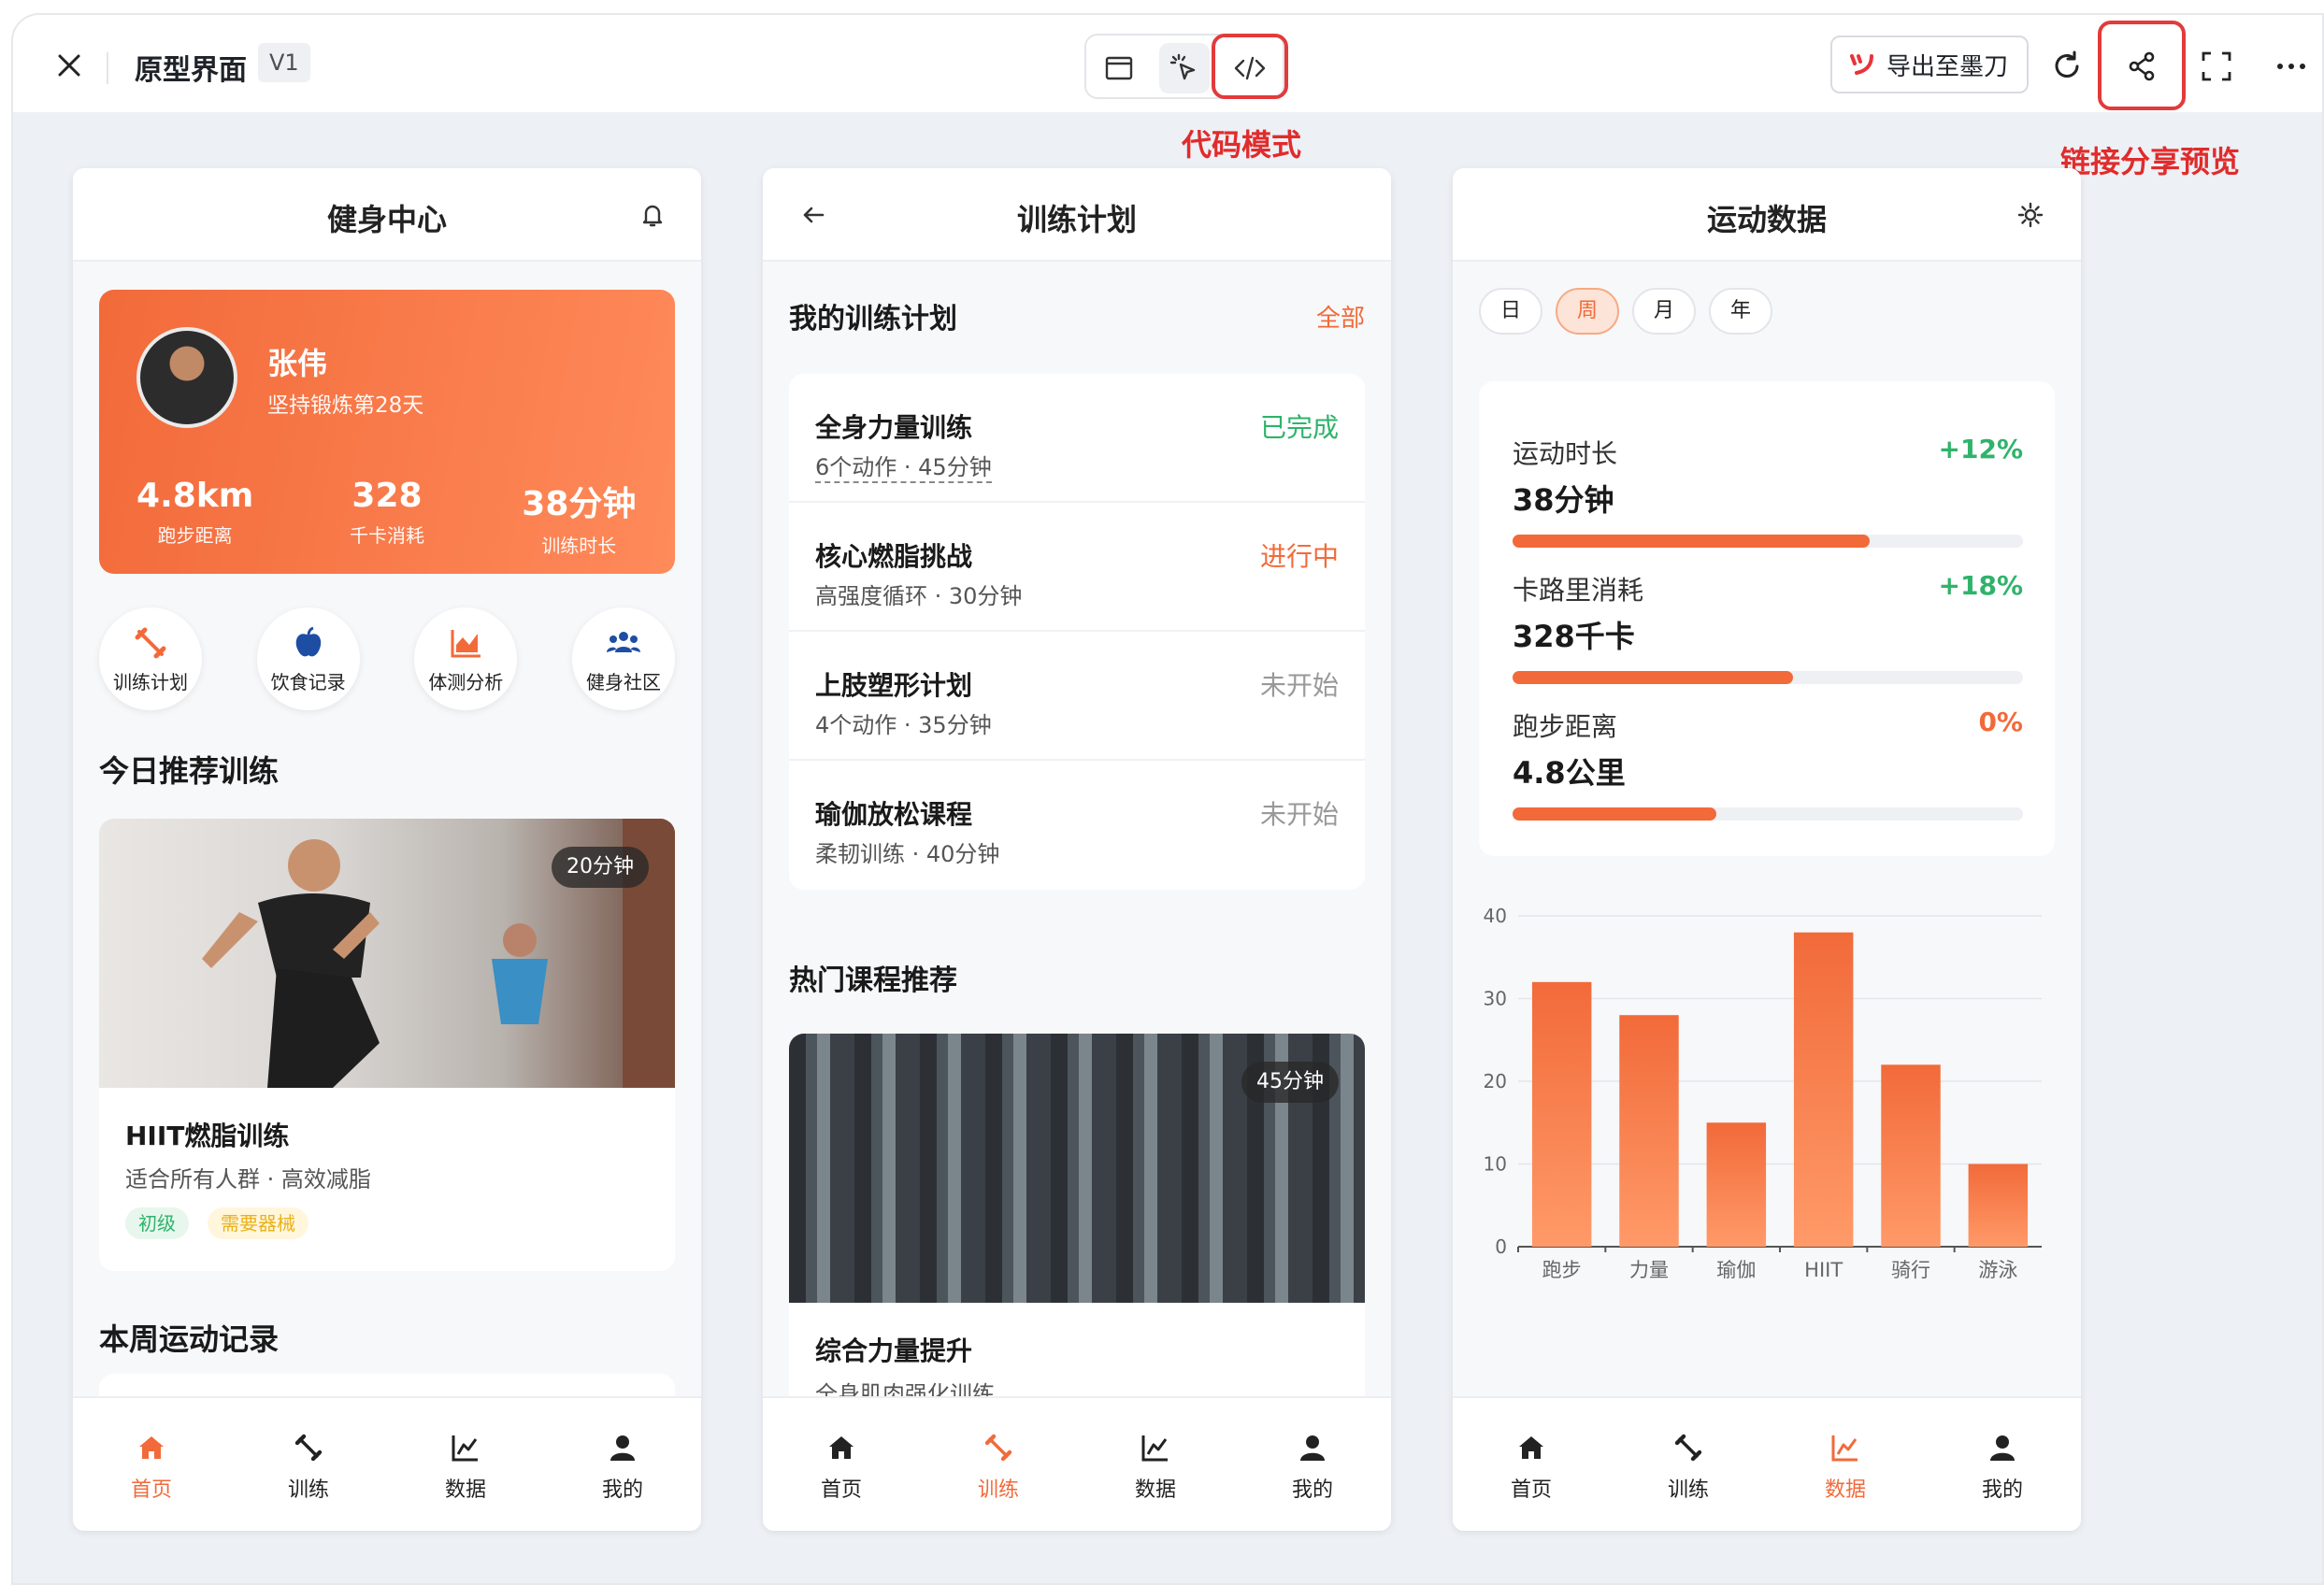 This screenshot has width=2324, height=1585. Describe the element at coordinates (873, 981) in the screenshot. I see `section-title-hot: 热门课程推荐` at that location.